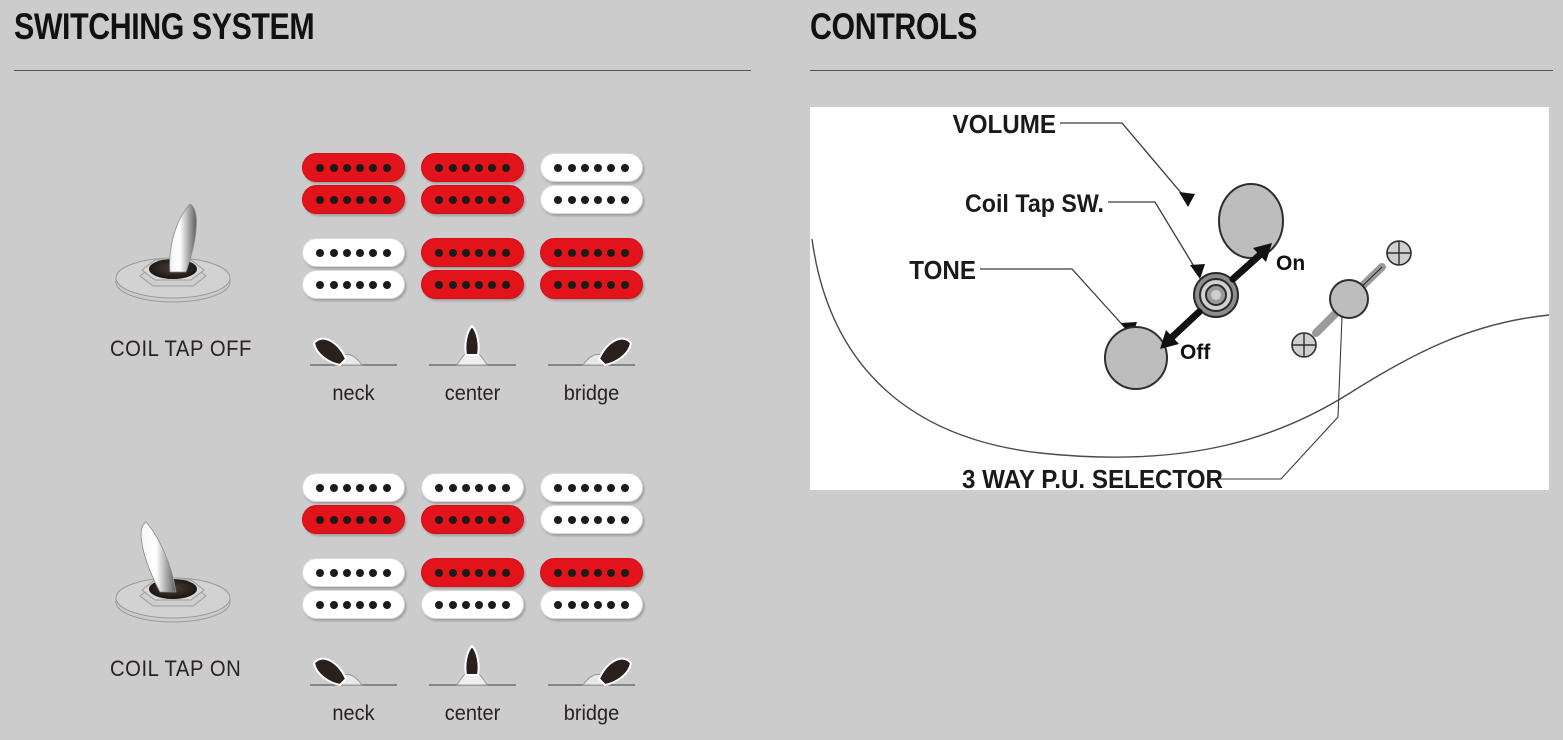 The image size is (1563, 740). I want to click on tone-knob, so click(1136, 358).